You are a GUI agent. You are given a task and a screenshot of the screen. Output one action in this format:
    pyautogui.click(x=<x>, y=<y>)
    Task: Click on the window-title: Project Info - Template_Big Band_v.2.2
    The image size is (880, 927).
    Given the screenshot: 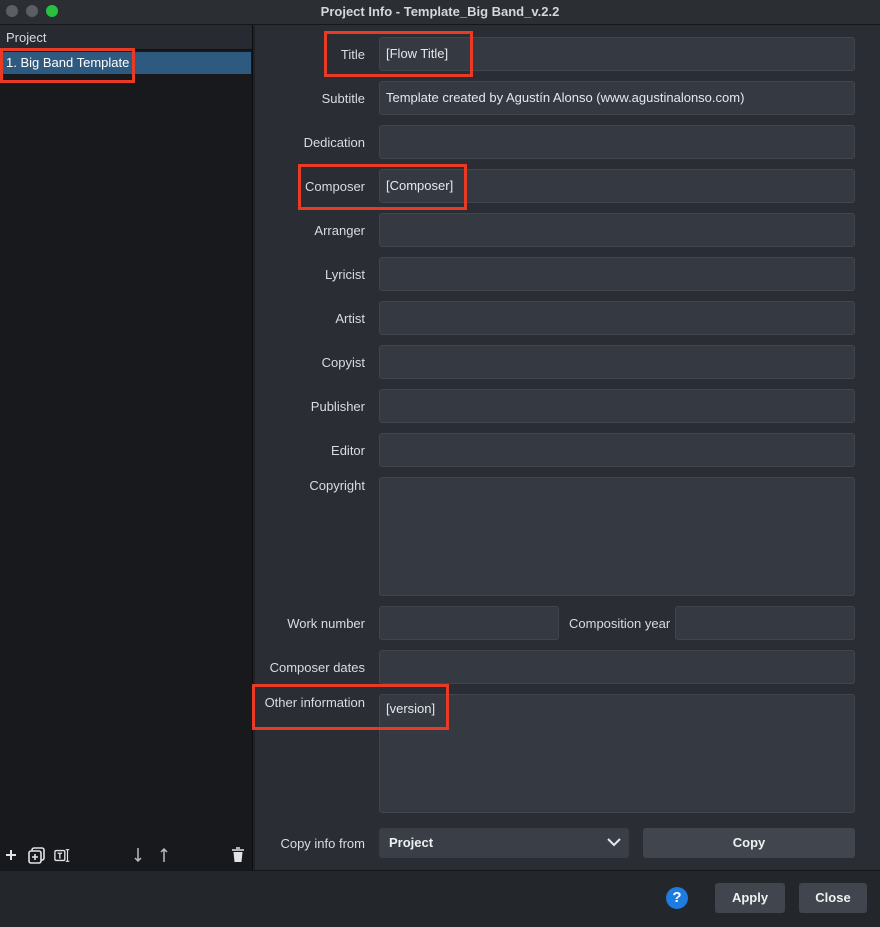 What is the action you would take?
    pyautogui.click(x=440, y=11)
    